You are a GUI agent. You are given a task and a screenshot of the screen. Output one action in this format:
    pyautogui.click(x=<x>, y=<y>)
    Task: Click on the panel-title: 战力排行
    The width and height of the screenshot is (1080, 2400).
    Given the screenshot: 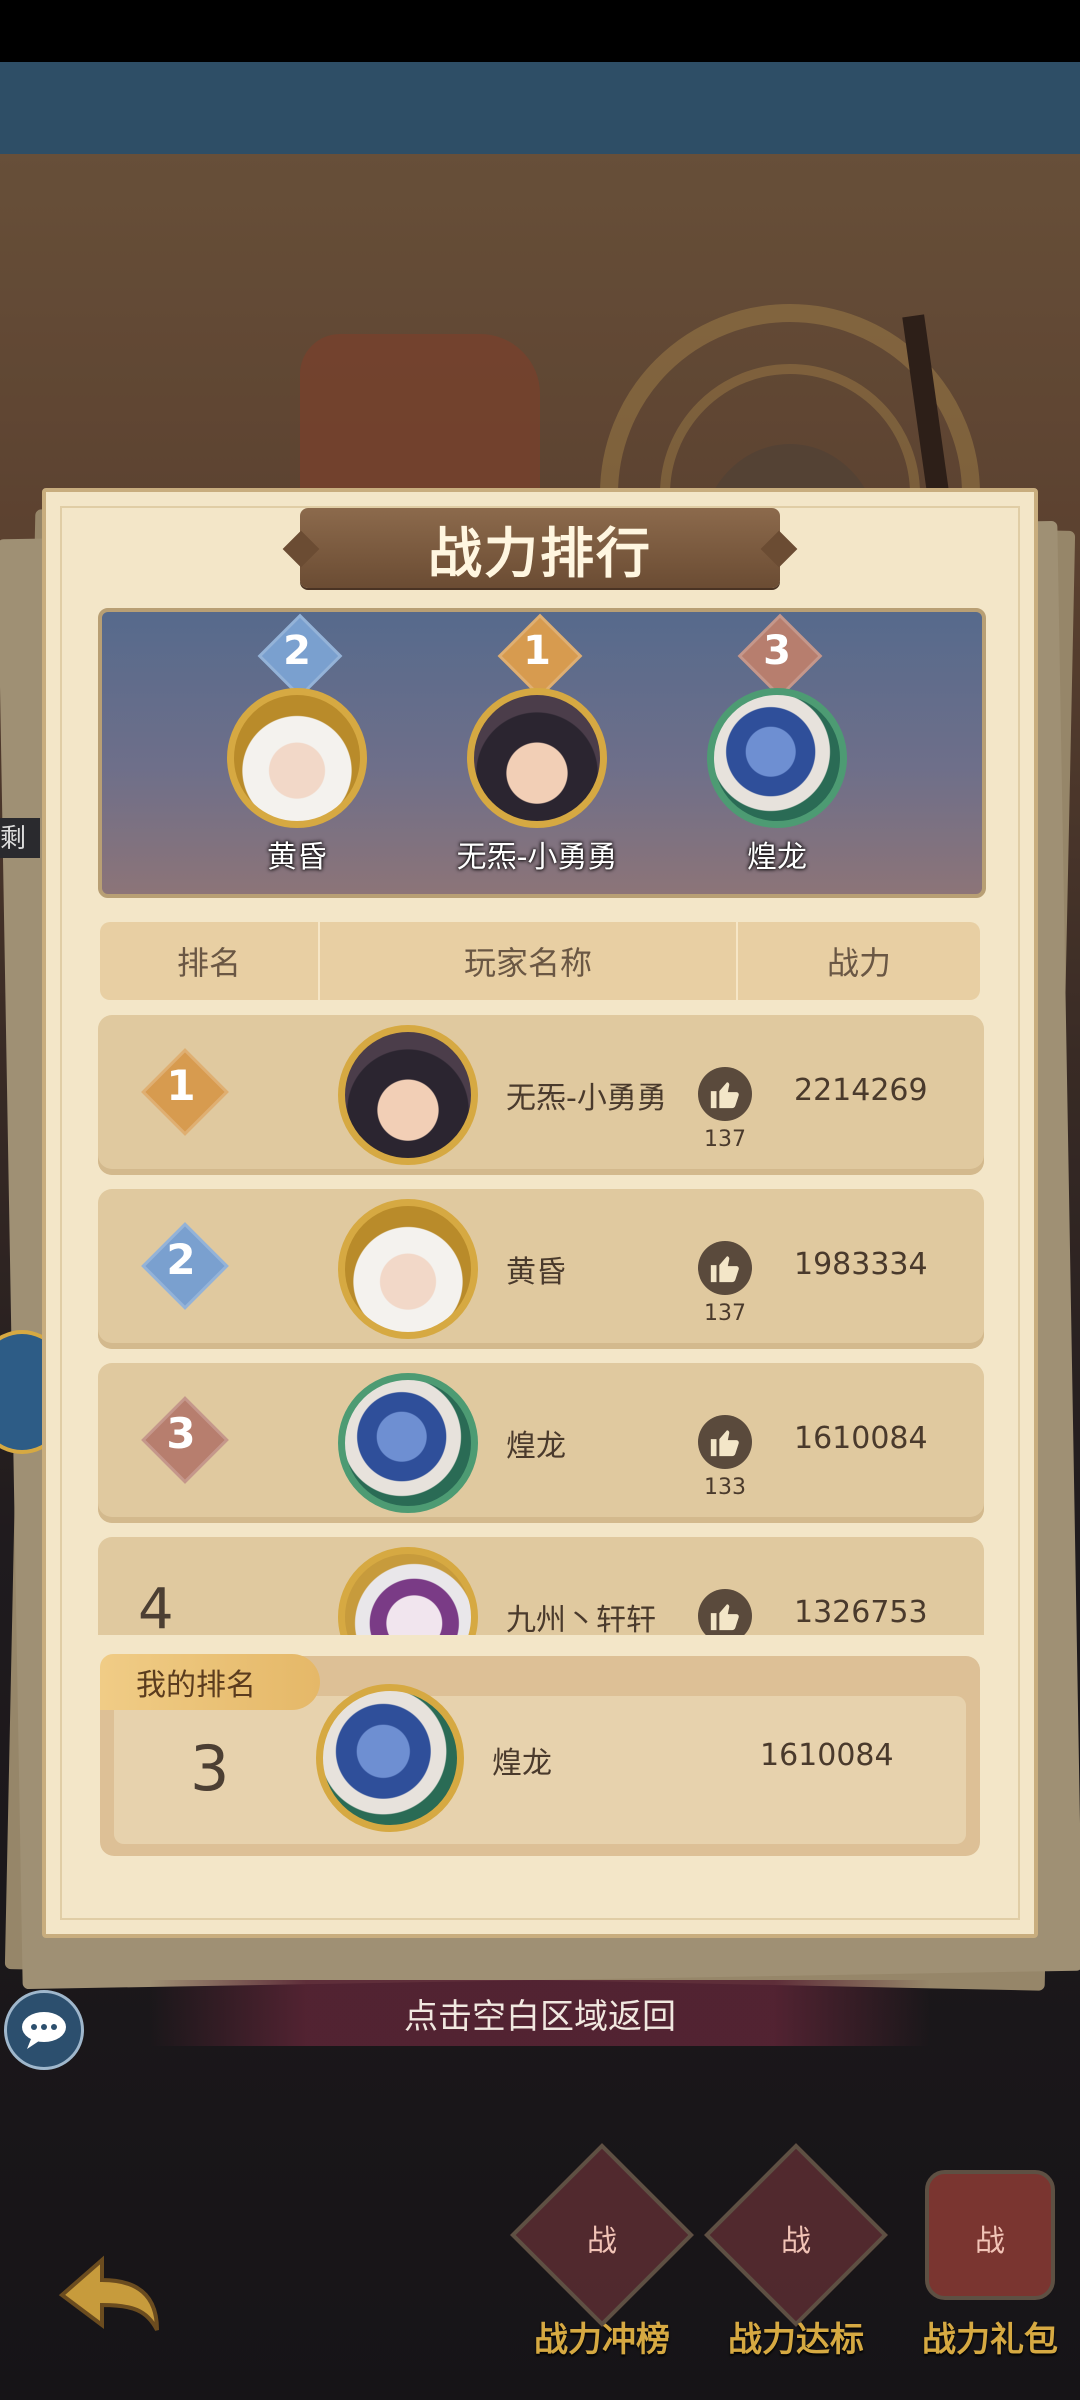 What is the action you would take?
    pyautogui.click(x=540, y=553)
    